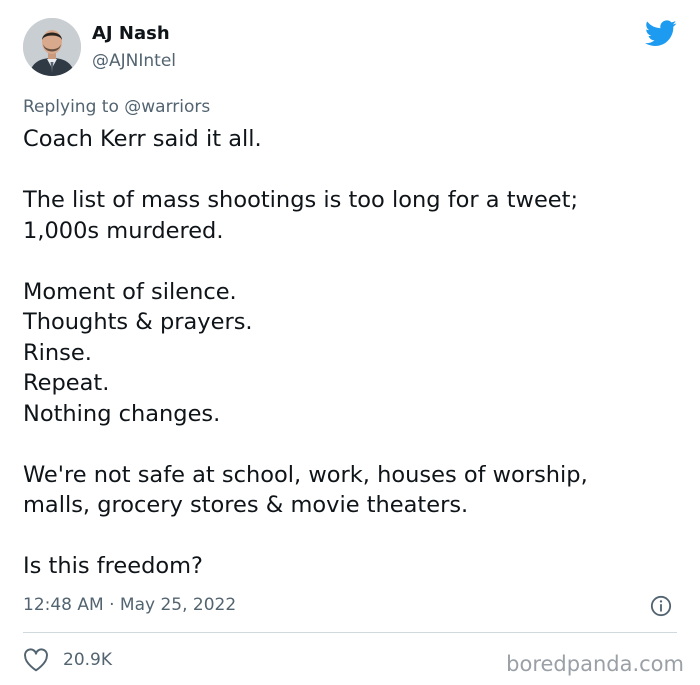 The height and width of the screenshot is (685, 700). I want to click on tweet-line: Moment of silence., so click(130, 291).